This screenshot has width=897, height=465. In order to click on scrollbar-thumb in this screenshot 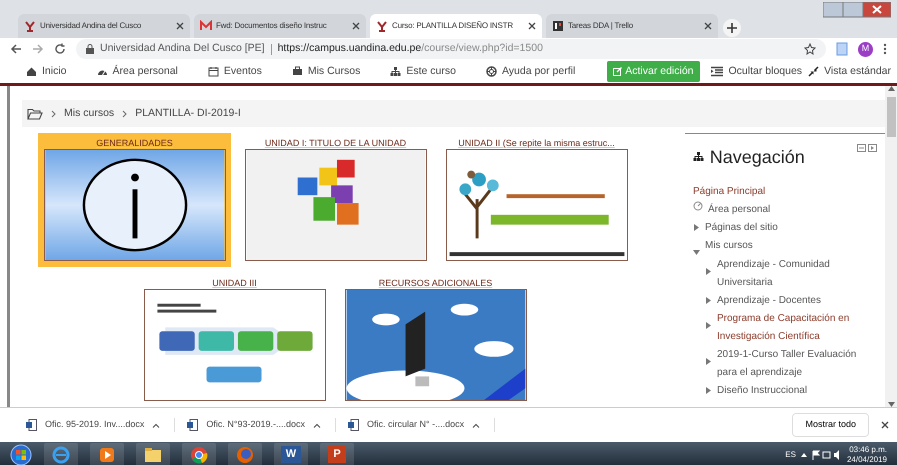, I will do `click(891, 117)`.